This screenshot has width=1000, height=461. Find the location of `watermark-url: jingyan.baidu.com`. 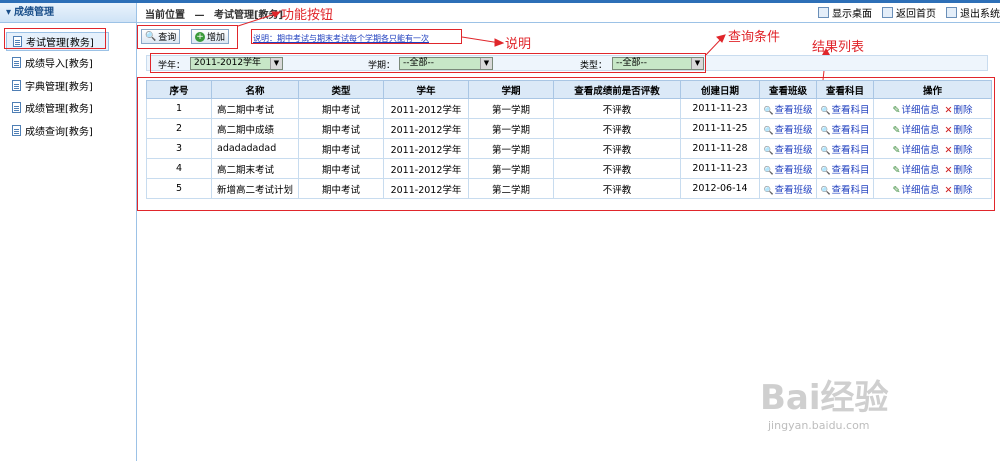

watermark-url: jingyan.baidu.com is located at coordinates (819, 425).